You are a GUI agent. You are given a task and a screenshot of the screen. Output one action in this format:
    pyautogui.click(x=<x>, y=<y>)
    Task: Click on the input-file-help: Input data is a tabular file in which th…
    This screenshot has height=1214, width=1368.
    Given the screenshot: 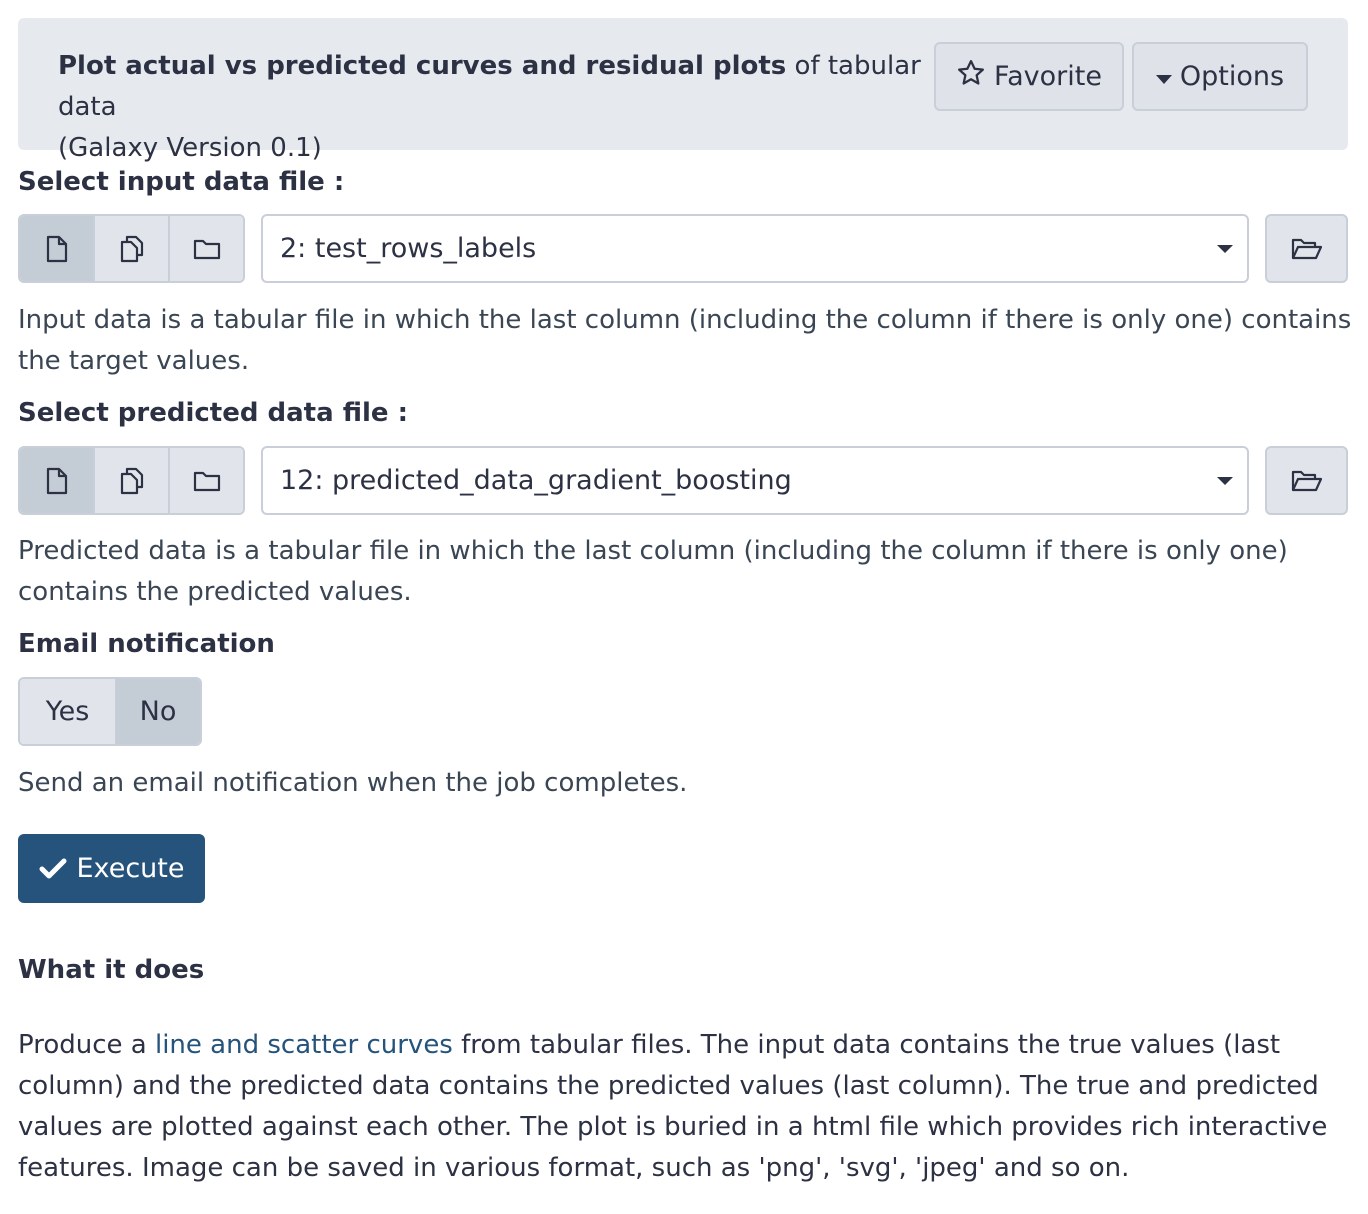 What is the action you would take?
    pyautogui.click(x=685, y=340)
    